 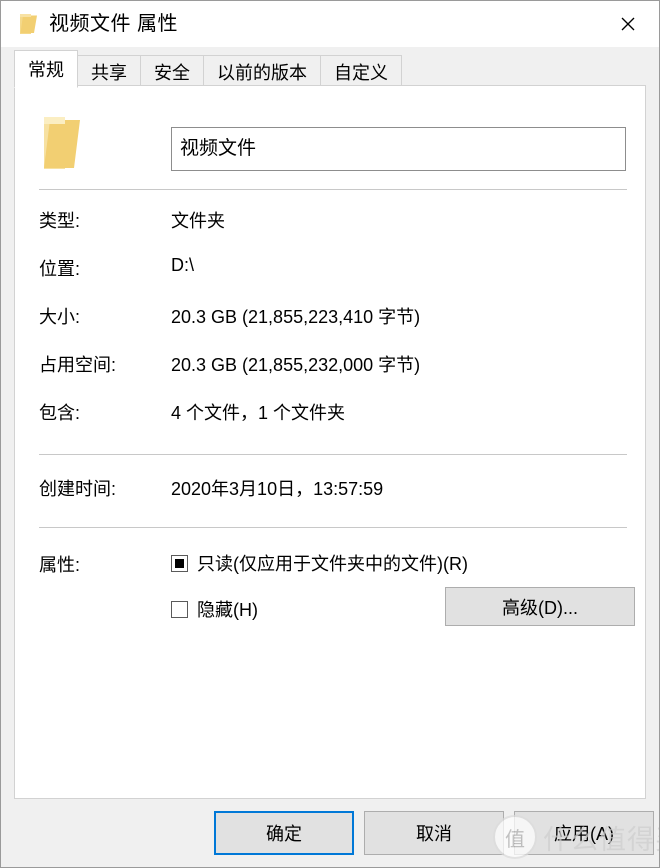 I want to click on tab-general: 常规, so click(x=46, y=69).